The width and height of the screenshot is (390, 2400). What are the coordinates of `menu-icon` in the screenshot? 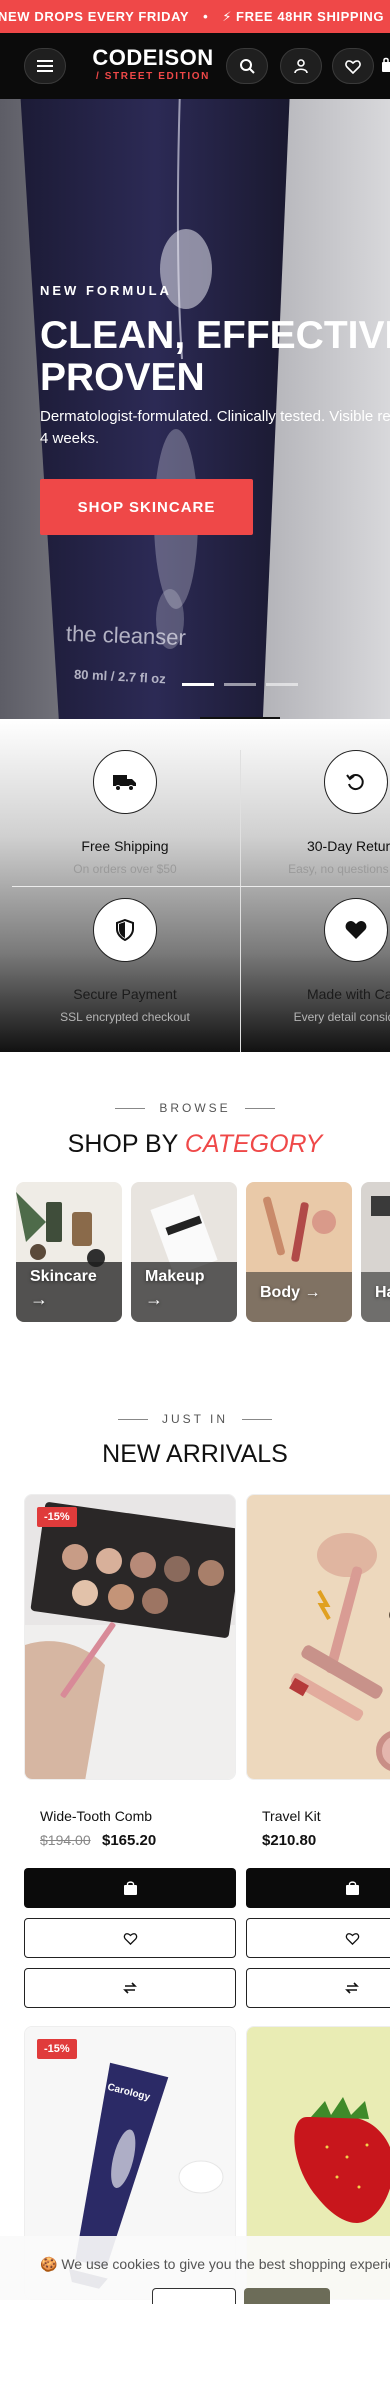 It's located at (45, 66).